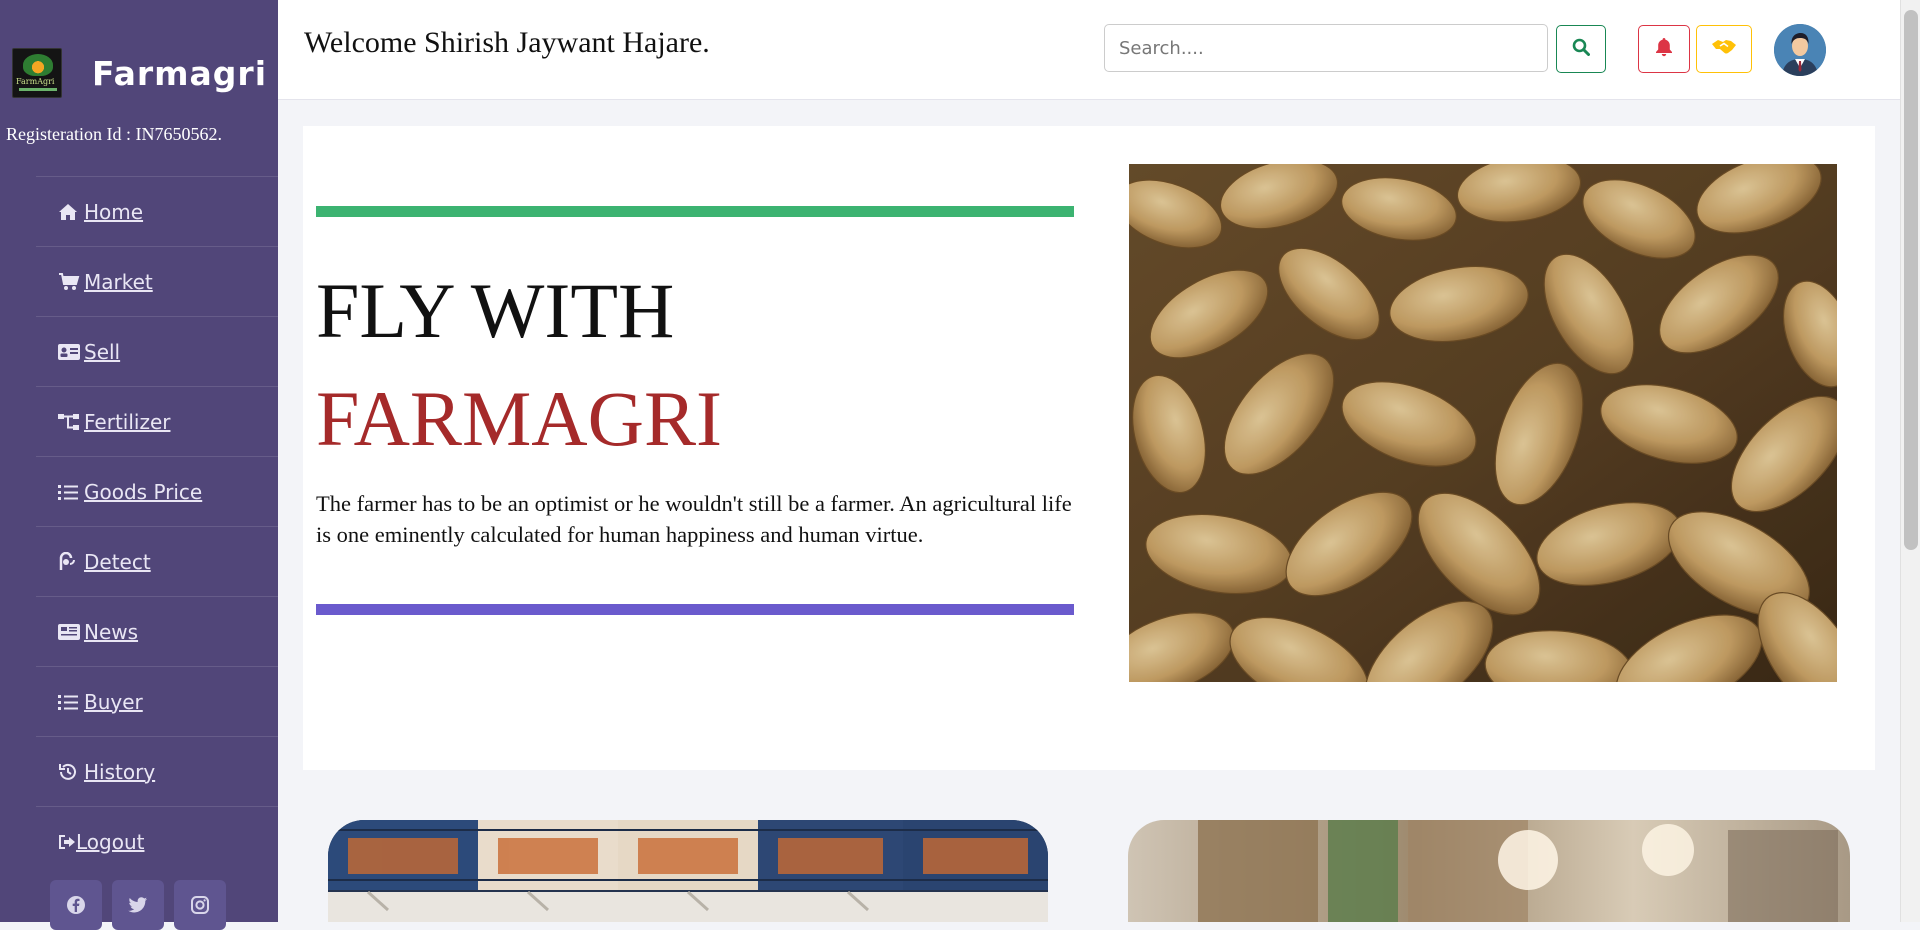  I want to click on sidebar-item-fertilizer: Fertilizer, so click(157, 421).